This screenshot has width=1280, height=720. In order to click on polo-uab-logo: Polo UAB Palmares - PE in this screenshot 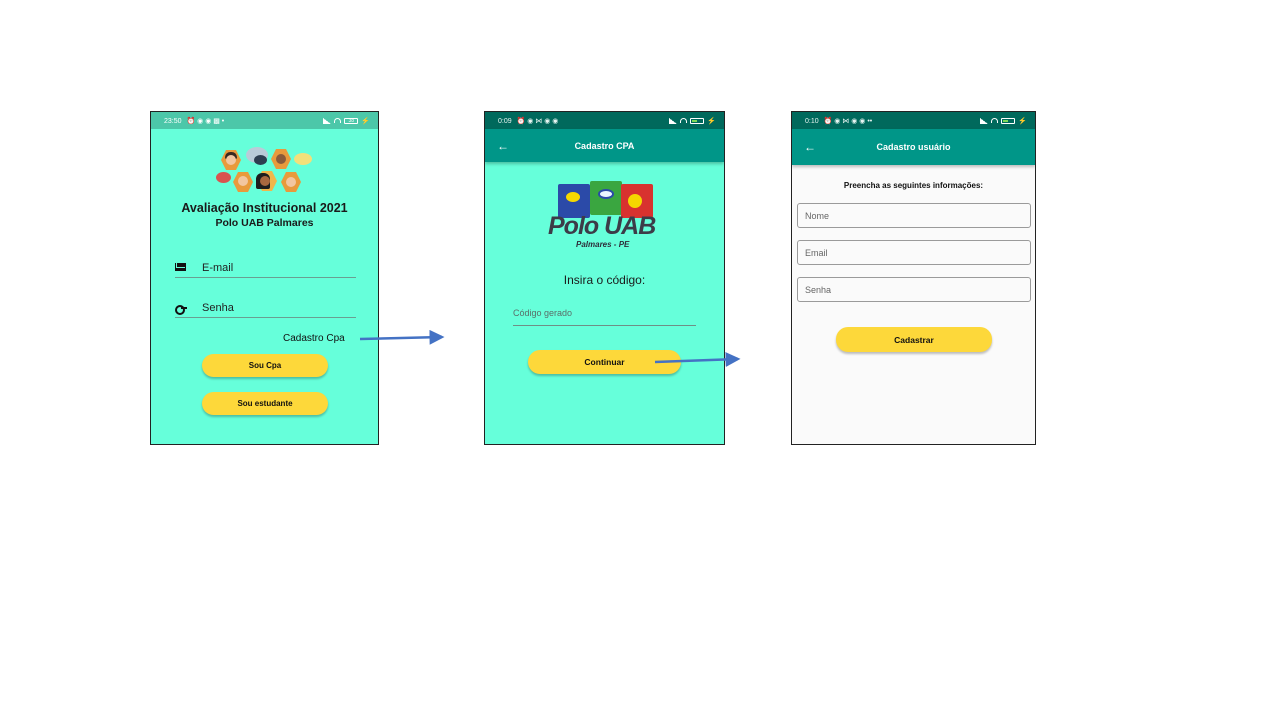, I will do `click(604, 216)`.